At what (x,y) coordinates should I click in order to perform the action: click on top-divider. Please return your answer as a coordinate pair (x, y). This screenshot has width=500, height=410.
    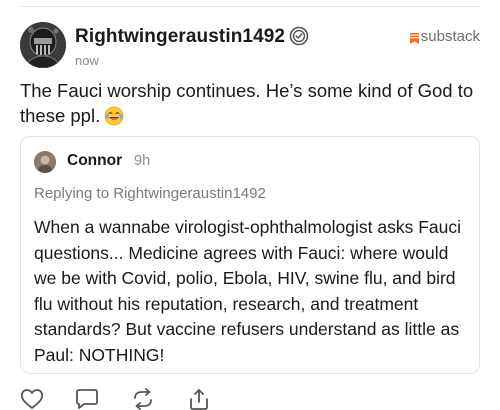
    Looking at the image, I should click on (250, 6).